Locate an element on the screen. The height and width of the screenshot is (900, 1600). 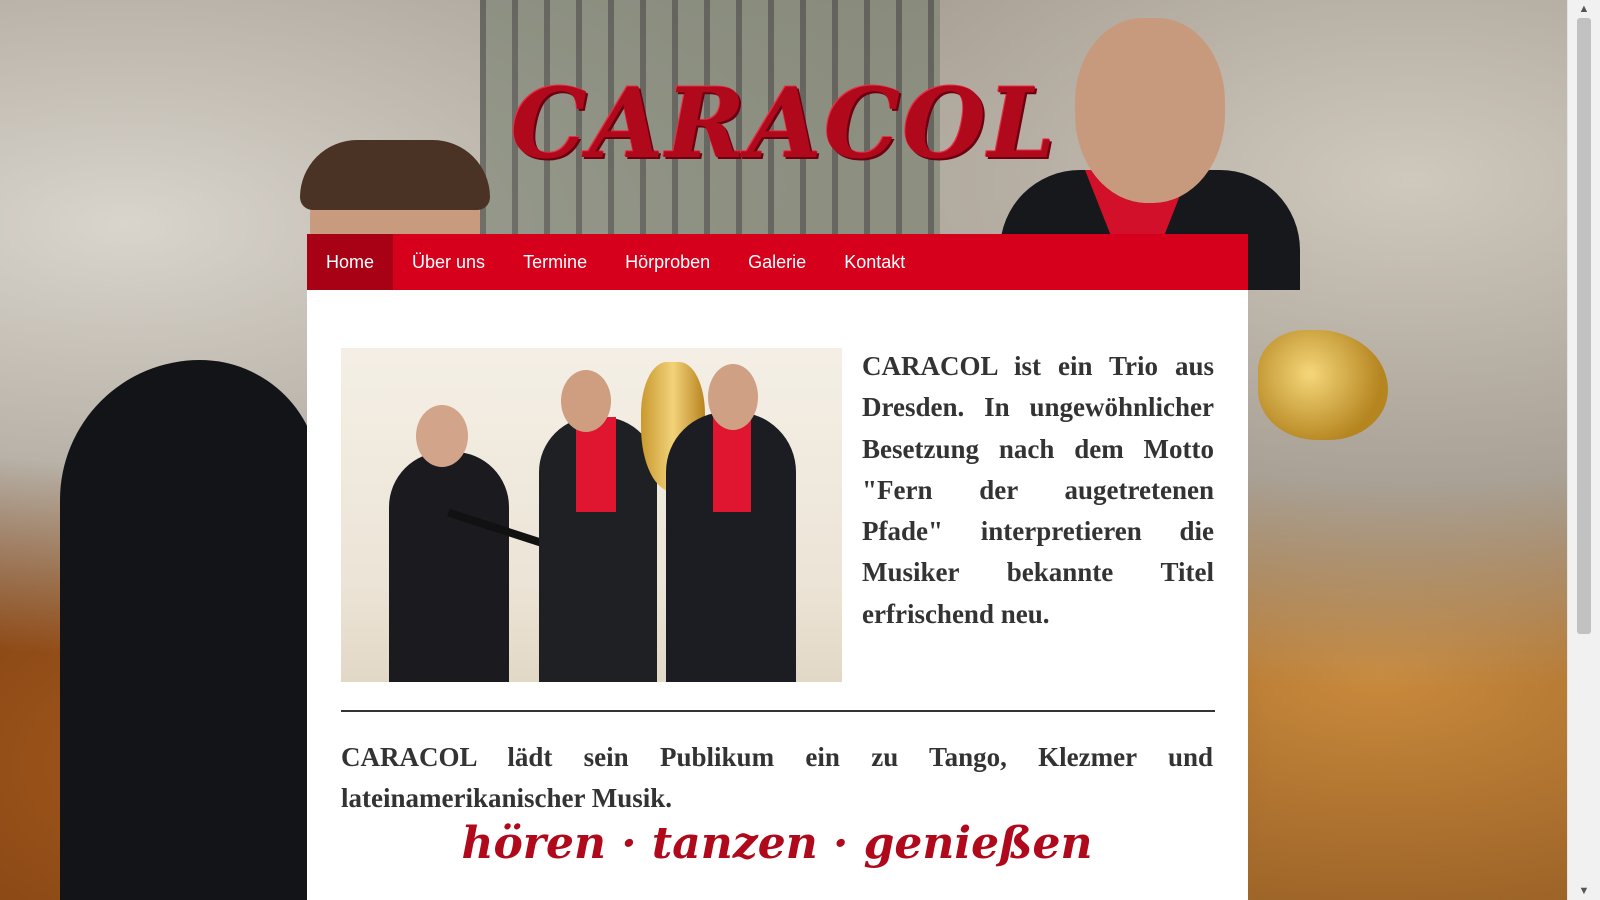
scroll-down-icon: ▼ is located at coordinates (1584, 891).